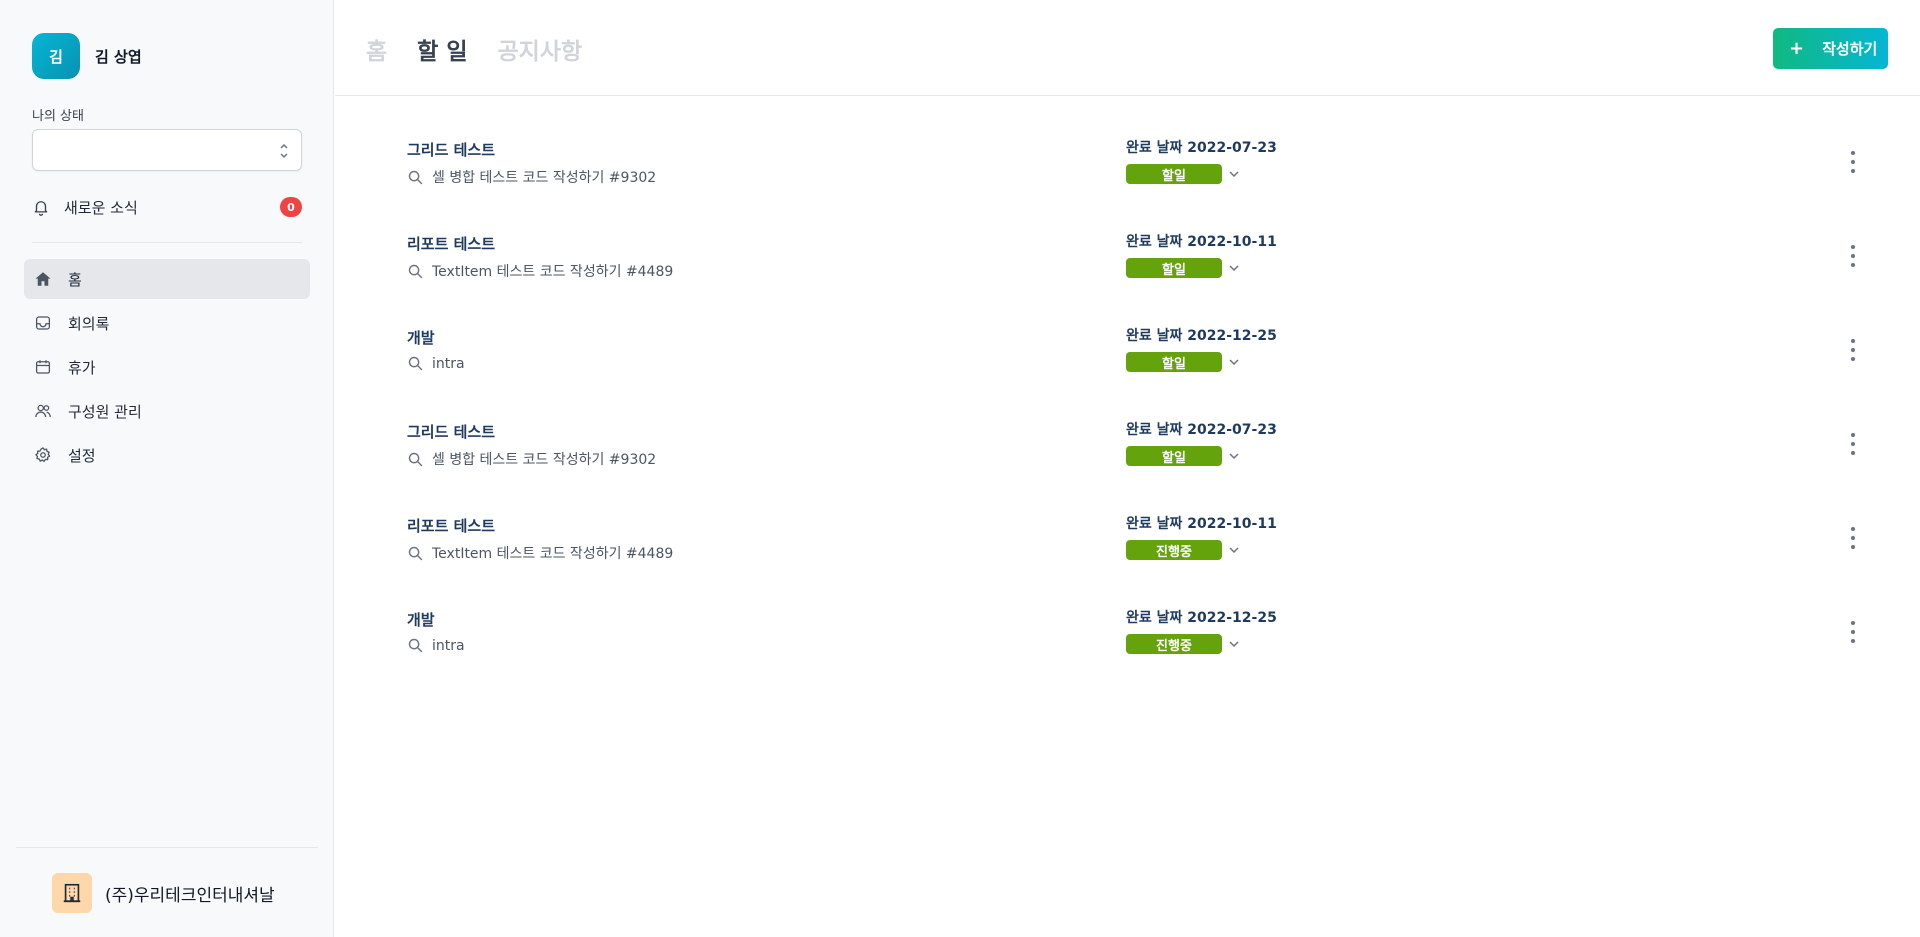  Describe the element at coordinates (43, 279) in the screenshot. I see `home-icon` at that location.